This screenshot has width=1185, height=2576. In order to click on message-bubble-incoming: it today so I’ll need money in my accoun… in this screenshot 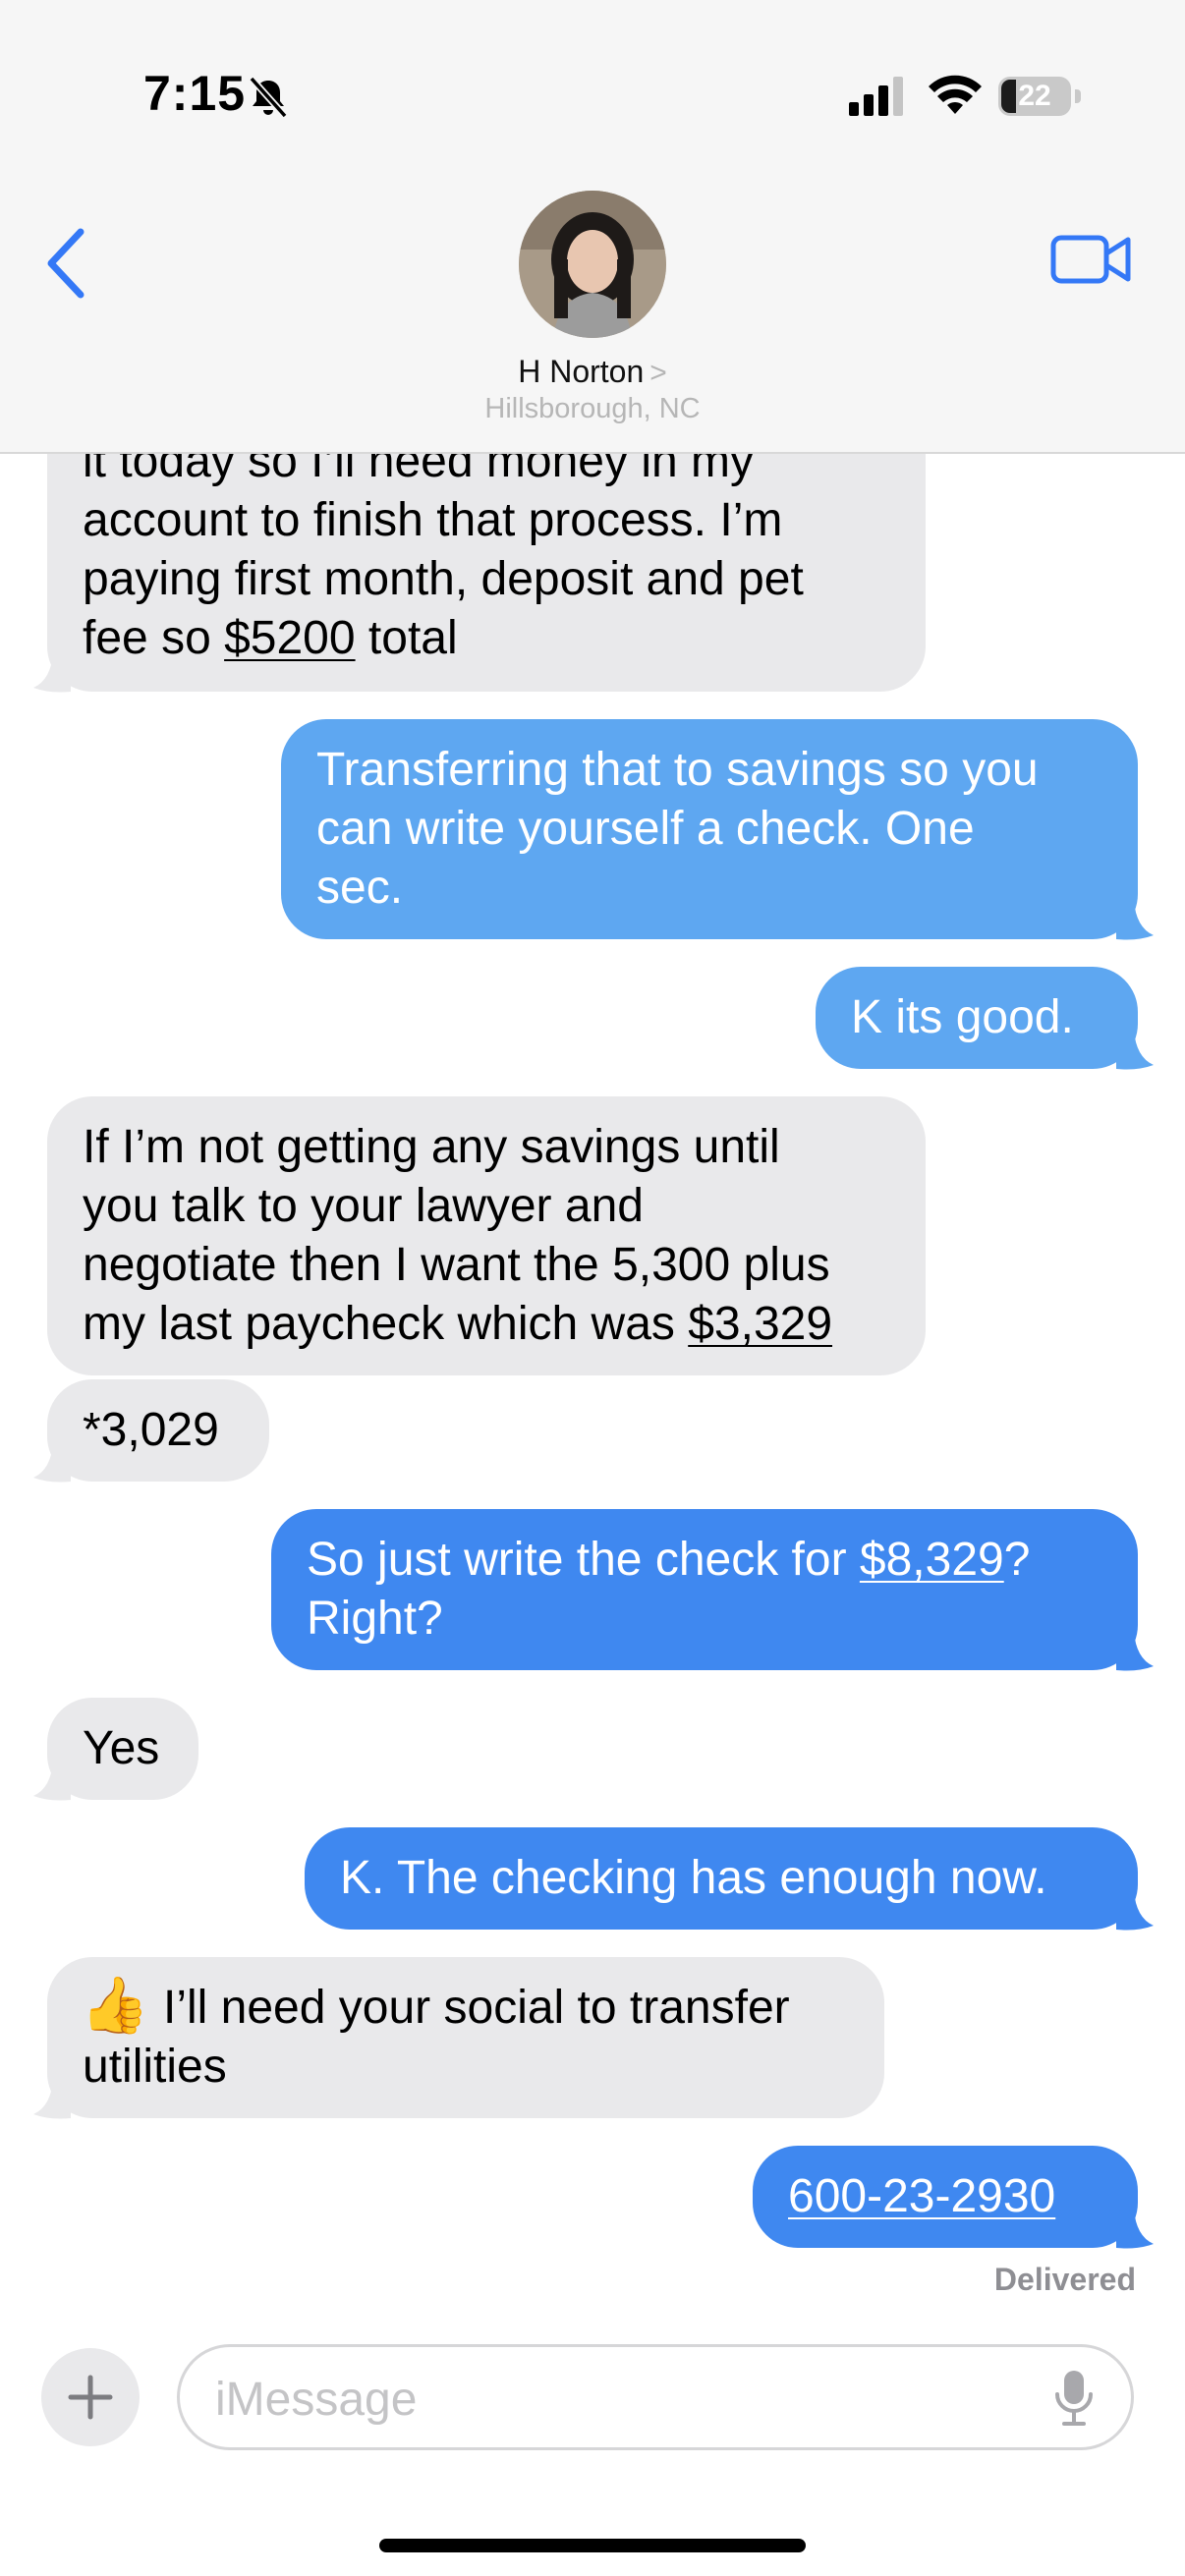, I will do `click(487, 552)`.